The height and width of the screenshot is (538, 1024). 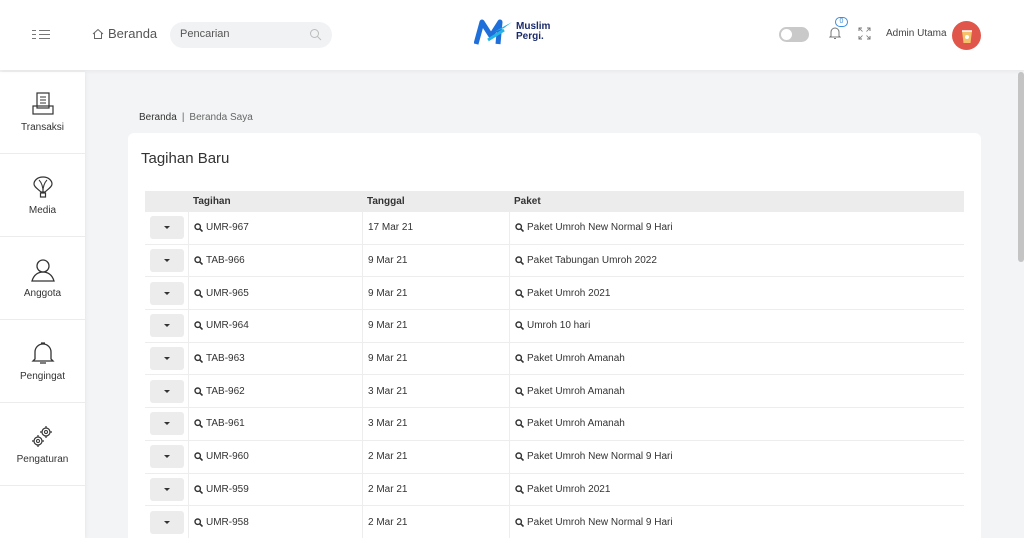 I want to click on table-row: UMR-965 9 Mar 21 Paket Umroh 2021, so click(x=554, y=294).